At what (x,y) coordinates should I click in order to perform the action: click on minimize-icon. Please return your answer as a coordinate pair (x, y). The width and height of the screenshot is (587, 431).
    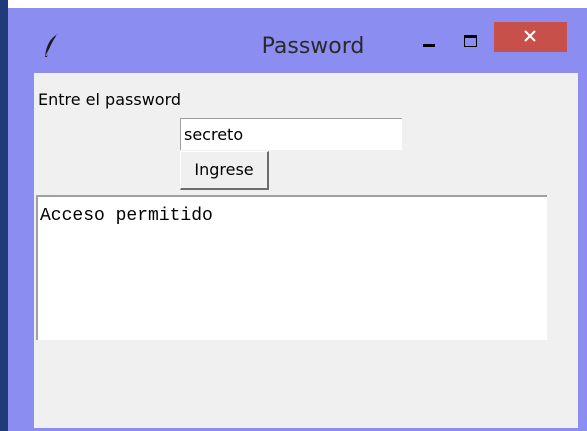
    Looking at the image, I should click on (429, 45).